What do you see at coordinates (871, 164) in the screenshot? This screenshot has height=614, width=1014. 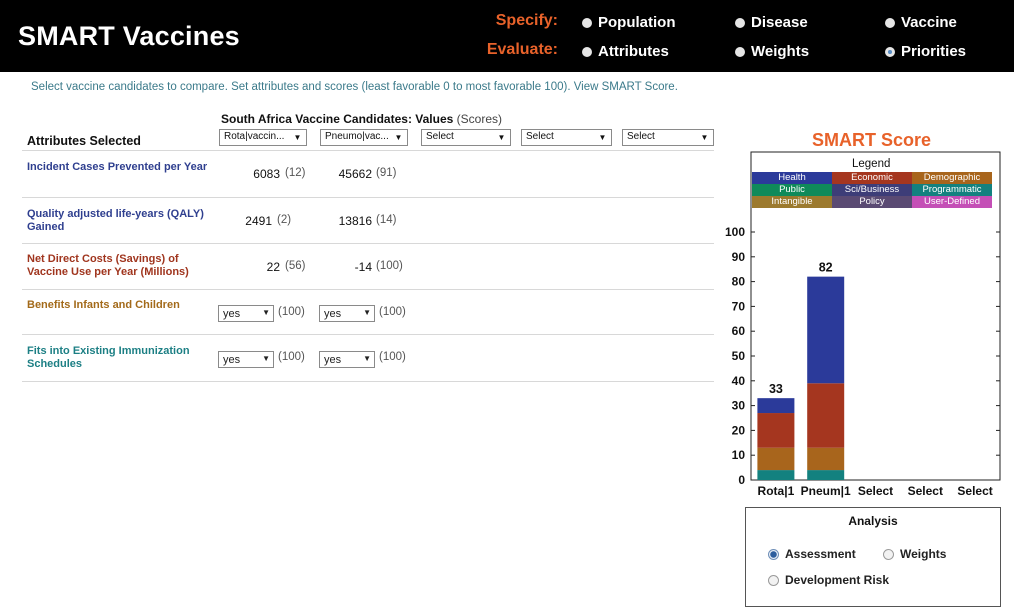 I see `legend-title: Legend` at bounding box center [871, 164].